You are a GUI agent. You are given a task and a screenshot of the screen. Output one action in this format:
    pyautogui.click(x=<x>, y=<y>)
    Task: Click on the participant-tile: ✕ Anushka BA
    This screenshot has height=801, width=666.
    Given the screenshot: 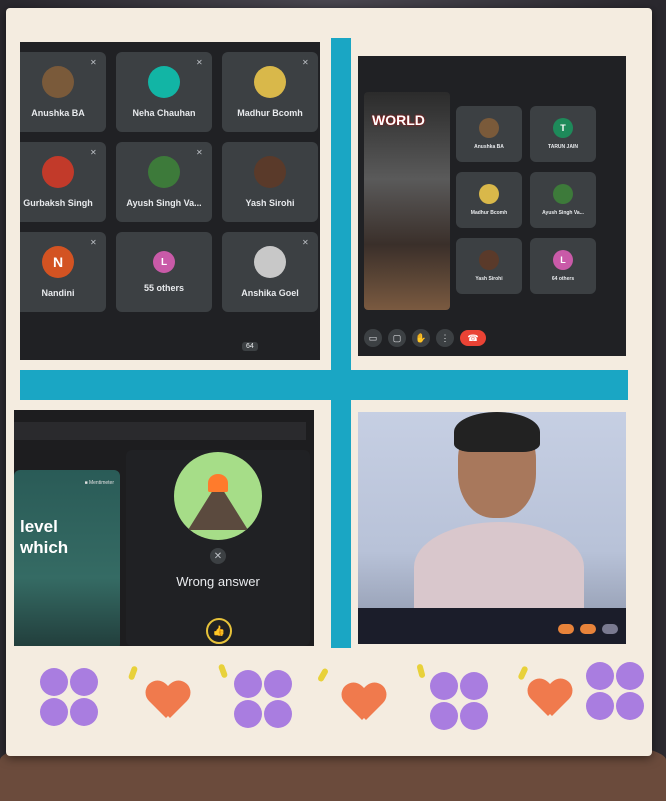 What is the action you would take?
    pyautogui.click(x=63, y=92)
    